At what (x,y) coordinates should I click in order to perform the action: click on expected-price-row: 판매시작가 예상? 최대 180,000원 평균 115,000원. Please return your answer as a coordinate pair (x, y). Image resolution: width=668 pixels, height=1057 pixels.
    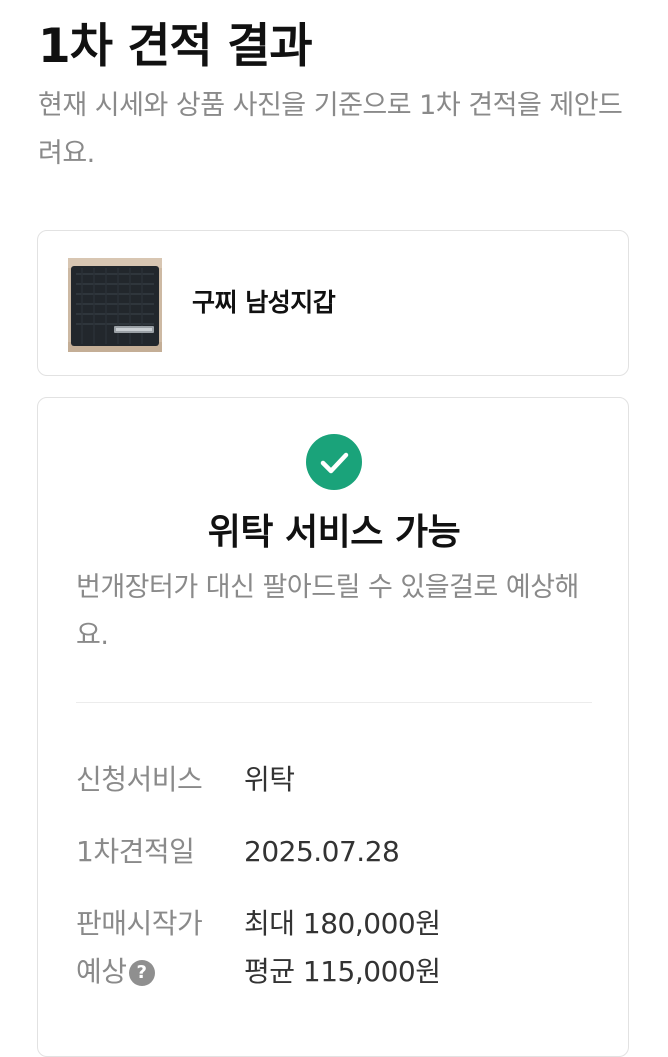
    Looking at the image, I should click on (336, 948).